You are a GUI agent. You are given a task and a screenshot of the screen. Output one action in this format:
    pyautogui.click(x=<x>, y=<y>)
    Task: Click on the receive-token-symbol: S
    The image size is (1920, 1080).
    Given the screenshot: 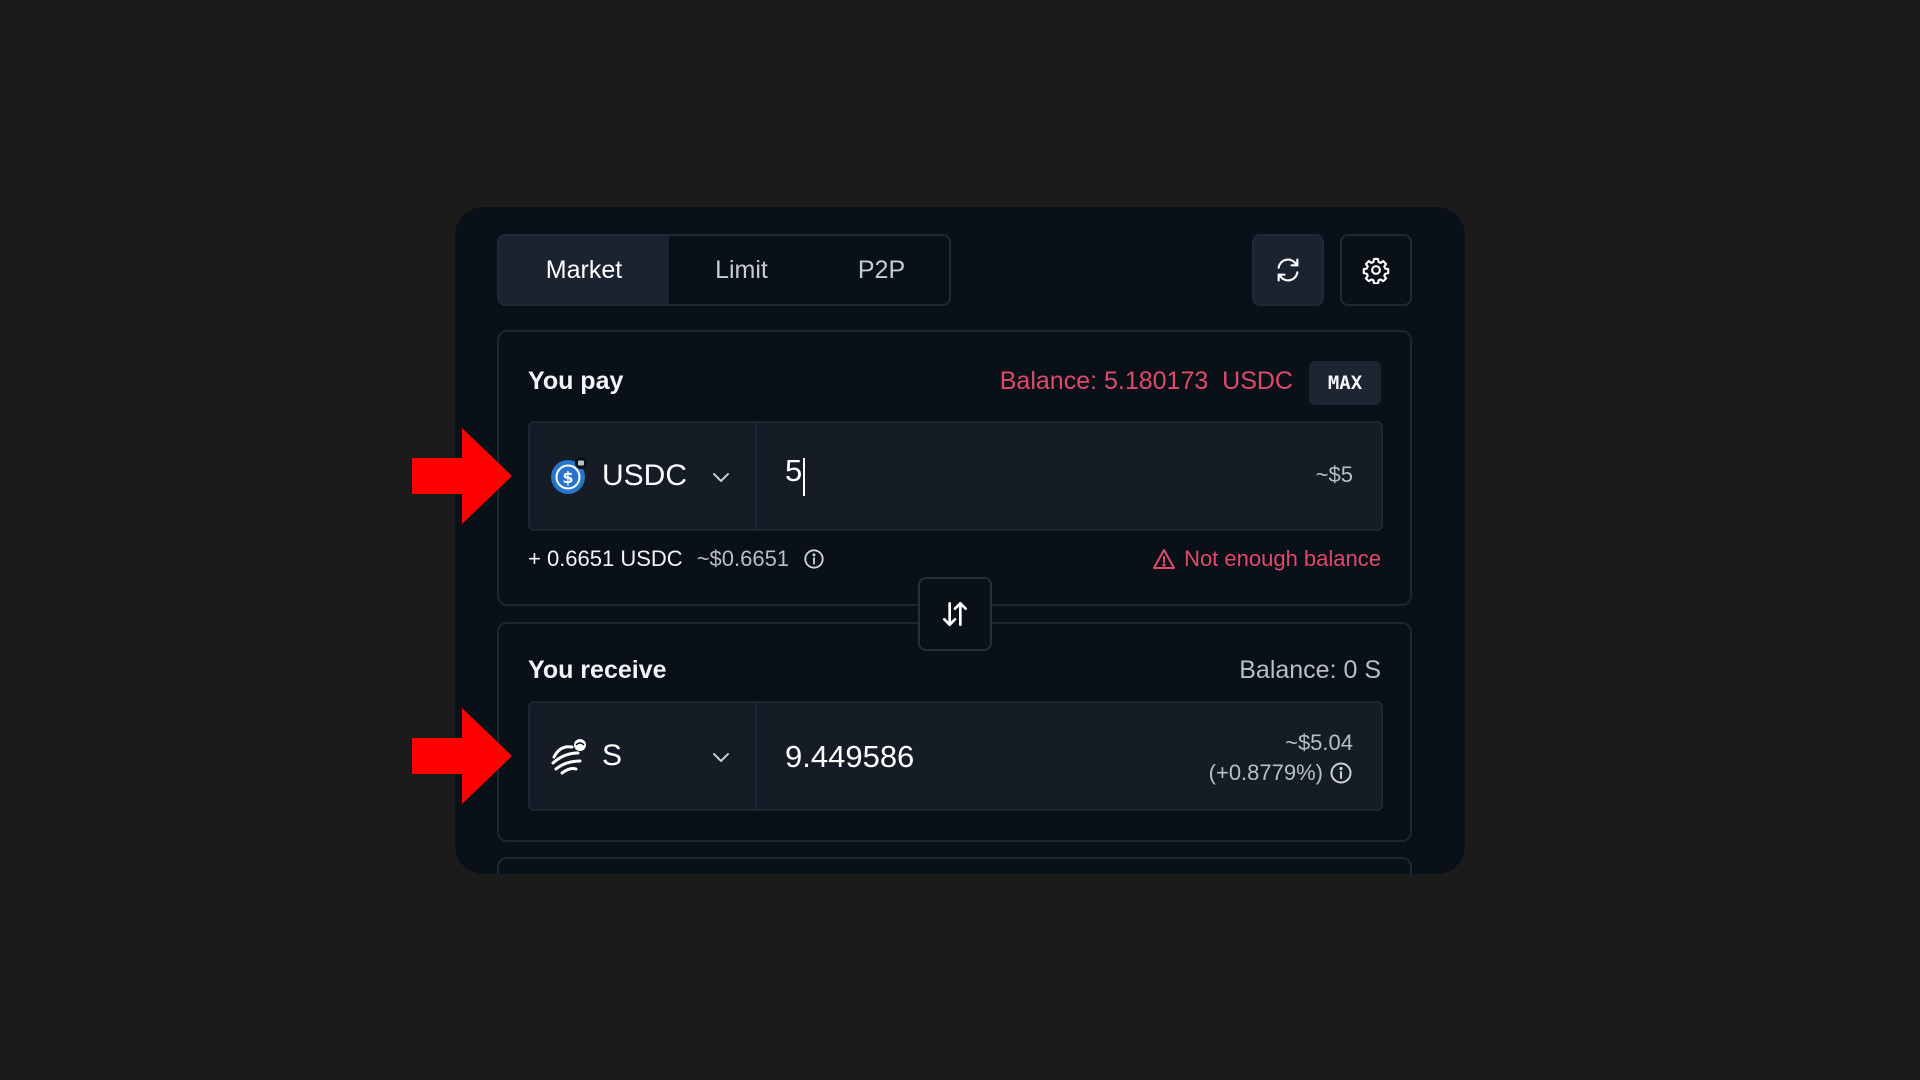 What is the action you would take?
    pyautogui.click(x=612, y=755)
    